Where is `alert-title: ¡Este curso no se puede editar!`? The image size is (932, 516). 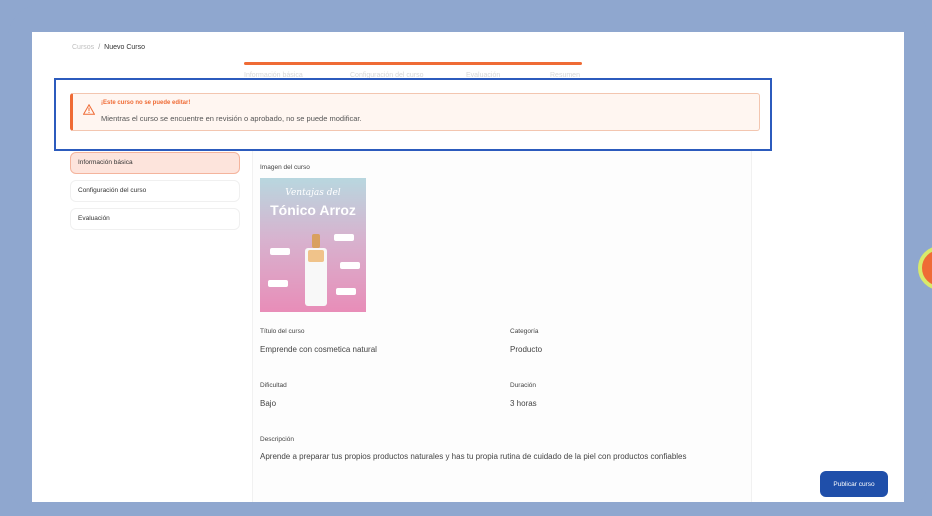
alert-title: ¡Este curso no se puede editar! is located at coordinates (146, 103).